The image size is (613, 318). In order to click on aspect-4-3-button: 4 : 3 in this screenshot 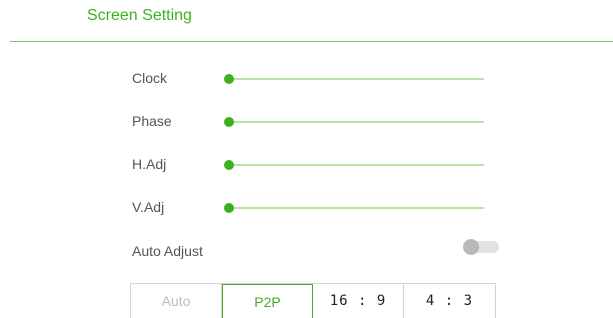, I will do `click(449, 301)`.